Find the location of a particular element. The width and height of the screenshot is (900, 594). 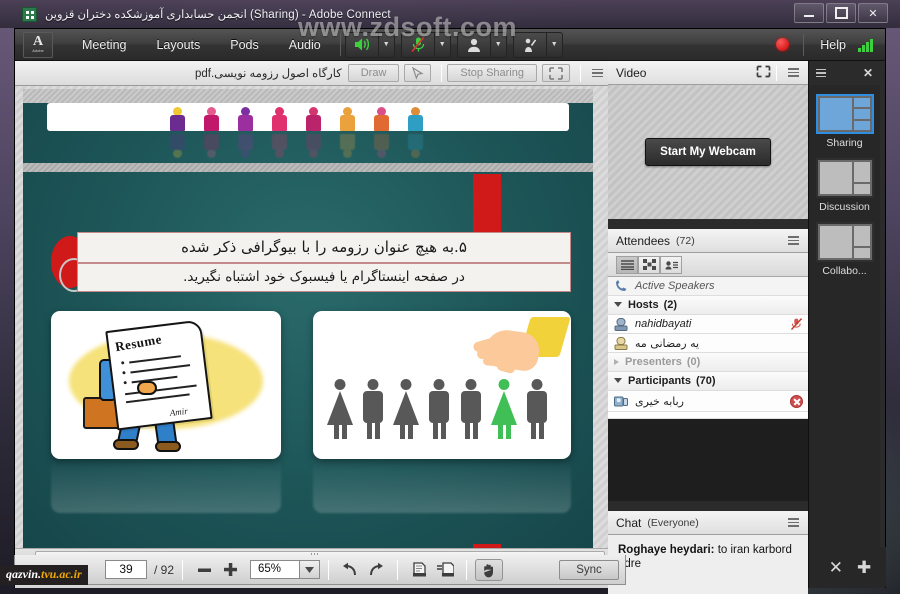

list-view-icon is located at coordinates (627, 264).